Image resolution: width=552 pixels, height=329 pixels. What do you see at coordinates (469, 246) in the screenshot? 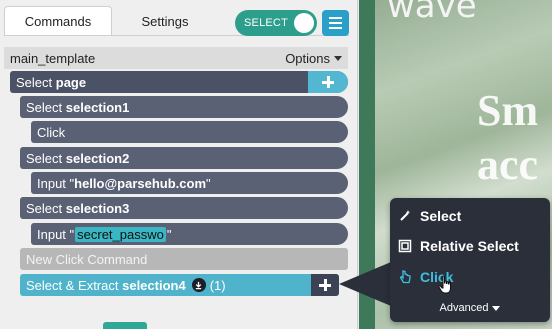
I see `popup-item-label: Relative Select` at bounding box center [469, 246].